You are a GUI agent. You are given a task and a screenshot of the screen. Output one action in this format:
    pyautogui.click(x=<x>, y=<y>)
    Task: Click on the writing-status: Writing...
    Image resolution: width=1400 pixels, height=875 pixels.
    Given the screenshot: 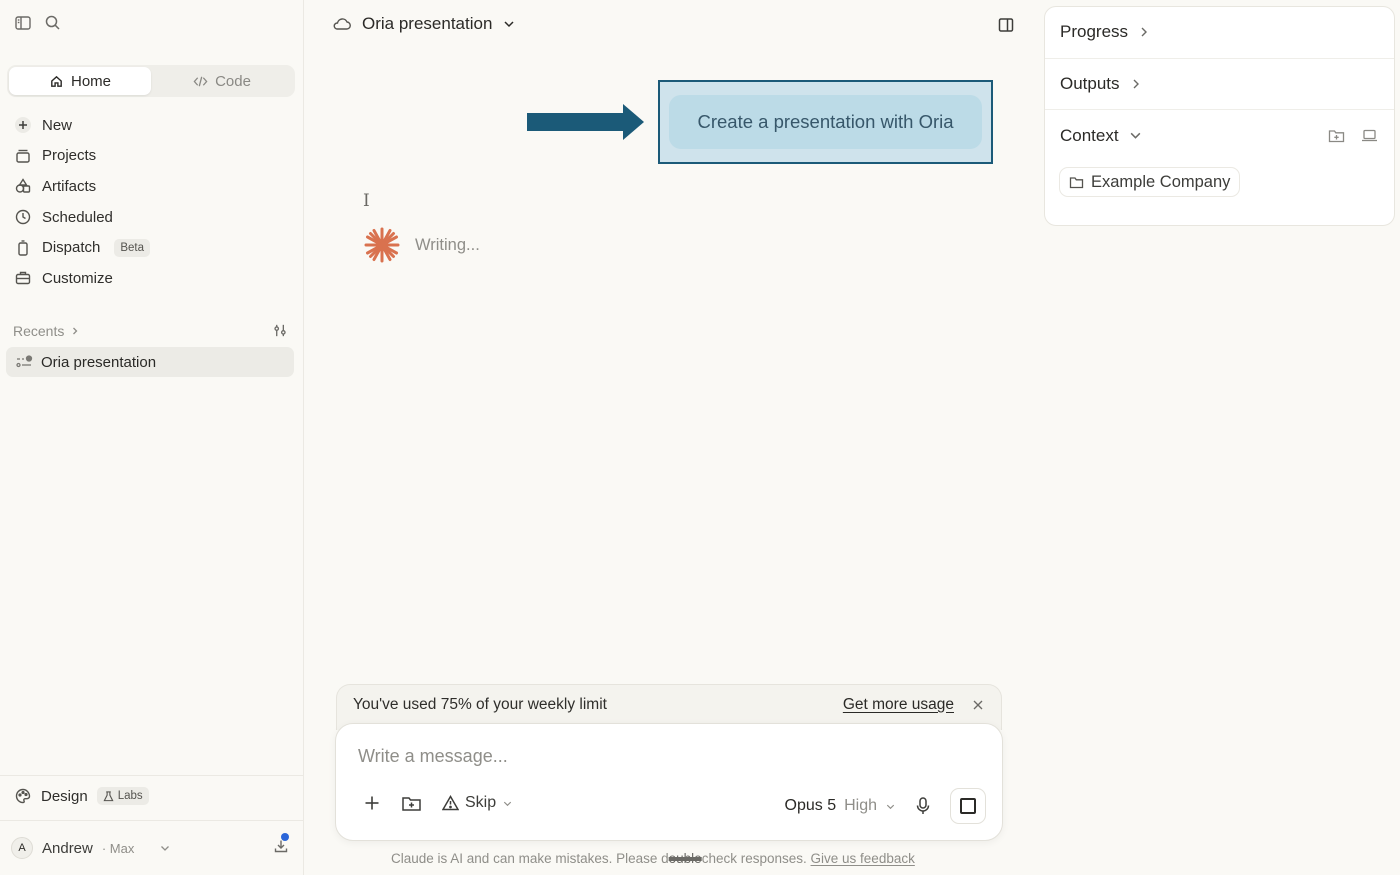 What is the action you would take?
    pyautogui.click(x=421, y=245)
    